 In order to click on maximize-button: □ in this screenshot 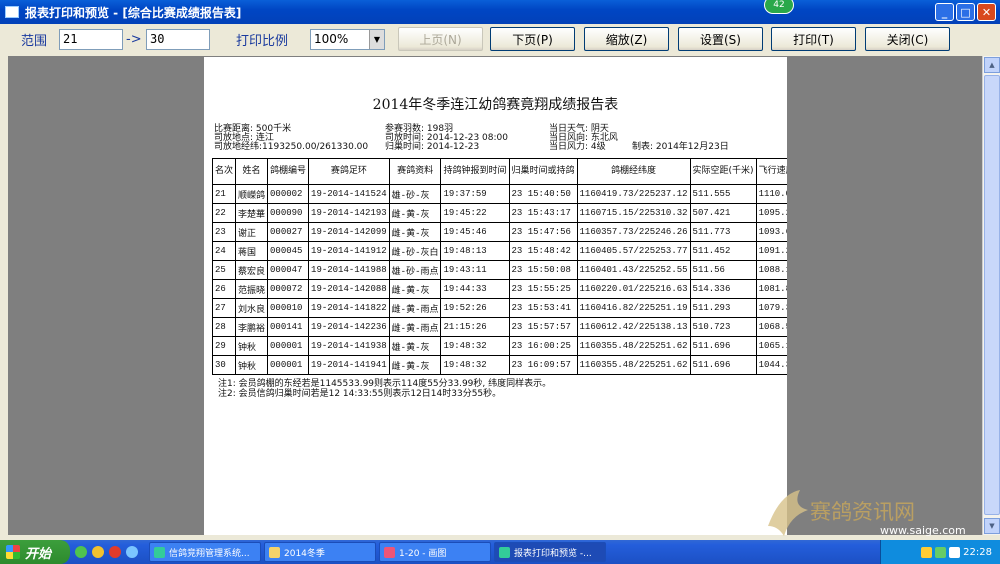, I will do `click(965, 12)`.